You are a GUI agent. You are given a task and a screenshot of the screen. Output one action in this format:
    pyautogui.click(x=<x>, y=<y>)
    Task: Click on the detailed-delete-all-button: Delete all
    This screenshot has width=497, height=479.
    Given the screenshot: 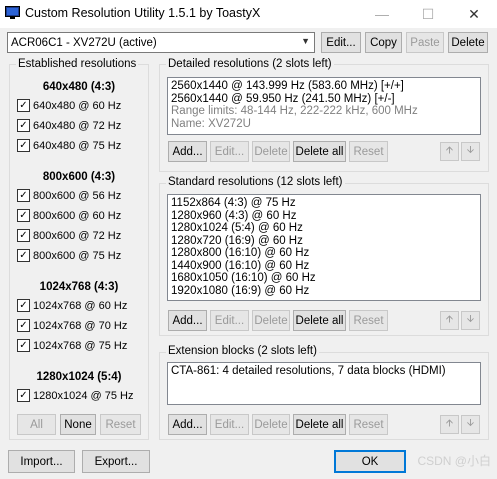 What is the action you would take?
    pyautogui.click(x=319, y=151)
    